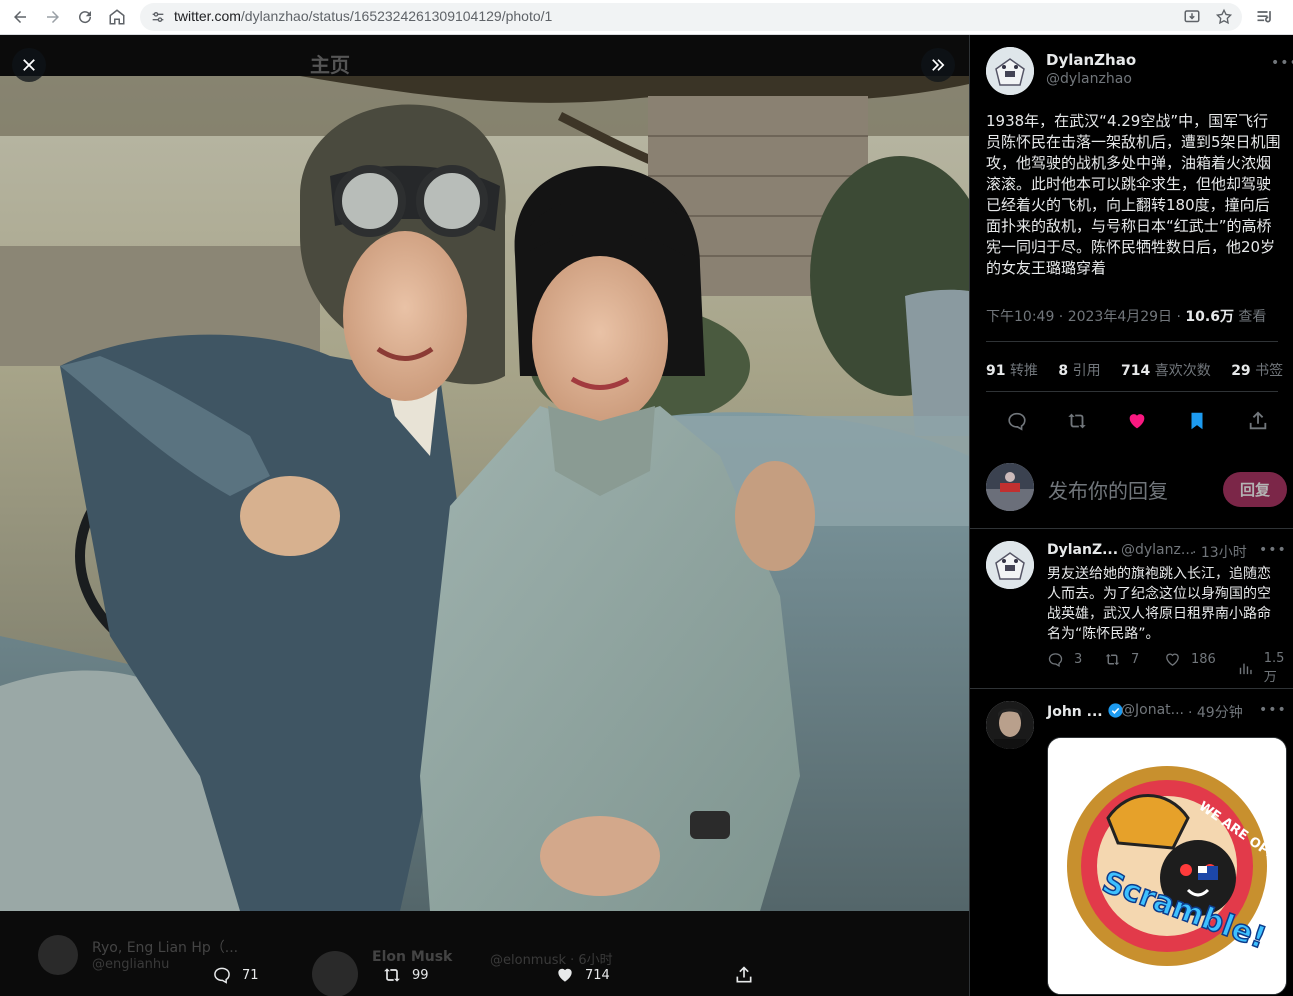  What do you see at coordinates (1197, 421) in the screenshot?
I see `bookmark-filled-icon` at bounding box center [1197, 421].